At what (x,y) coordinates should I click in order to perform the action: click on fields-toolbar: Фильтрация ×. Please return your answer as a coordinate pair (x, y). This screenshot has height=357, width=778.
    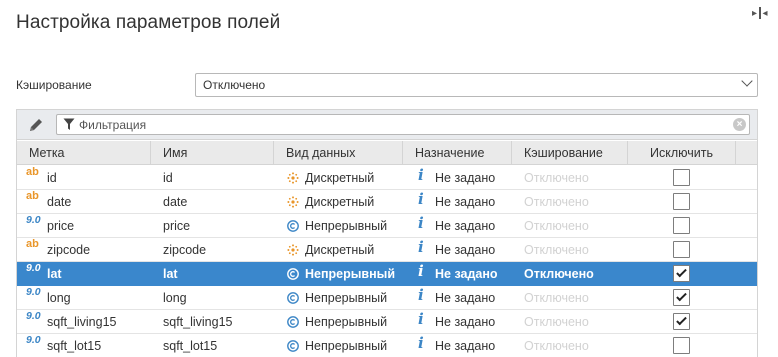
    Looking at the image, I should click on (387, 125).